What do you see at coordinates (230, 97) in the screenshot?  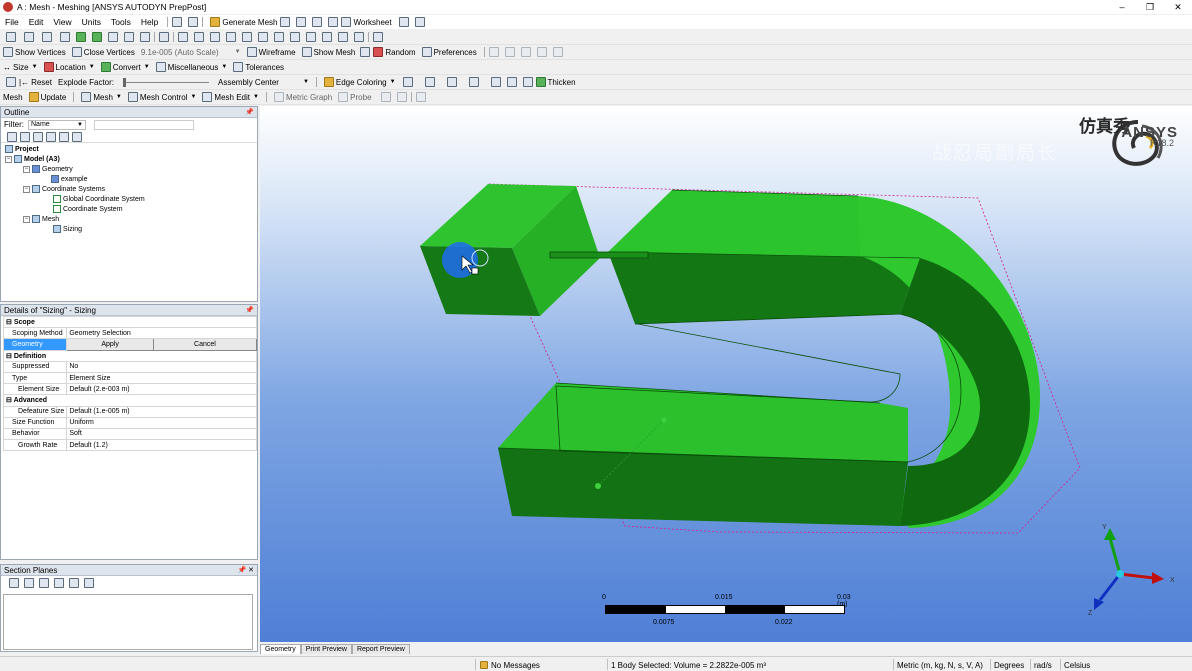 I see `mesh-edit-dropdown: Mesh Edit ▼` at bounding box center [230, 97].